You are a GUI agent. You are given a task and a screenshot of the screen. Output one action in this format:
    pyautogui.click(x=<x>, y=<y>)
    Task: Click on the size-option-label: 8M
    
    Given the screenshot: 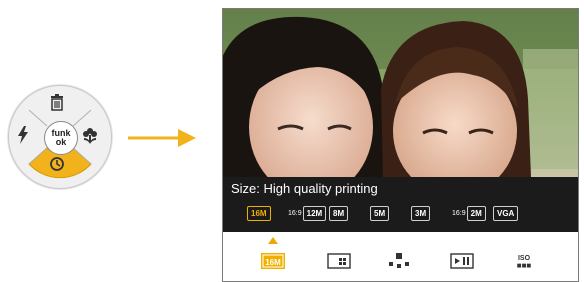 What is the action you would take?
    pyautogui.click(x=339, y=213)
    